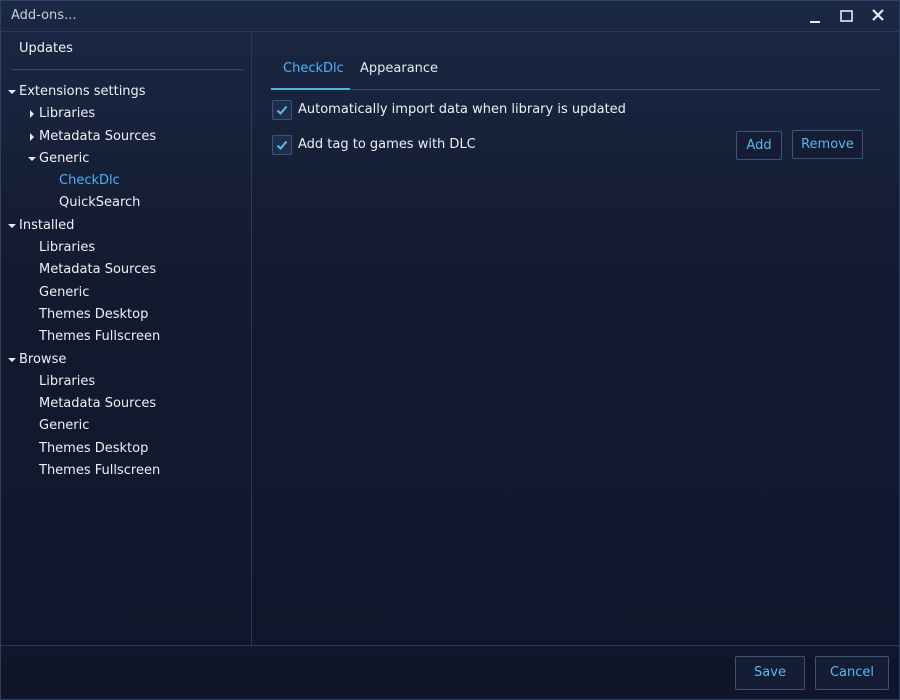  I want to click on auto-import-checkbox, so click(282, 110).